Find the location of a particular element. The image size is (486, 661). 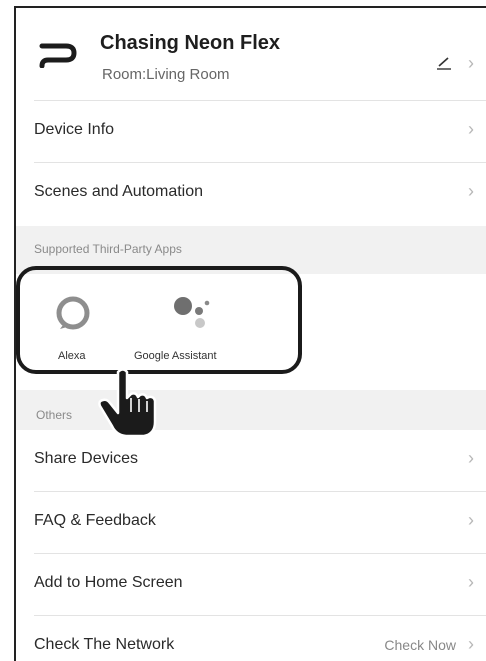

row-label: FAQ & Feedback is located at coordinates (95, 520).